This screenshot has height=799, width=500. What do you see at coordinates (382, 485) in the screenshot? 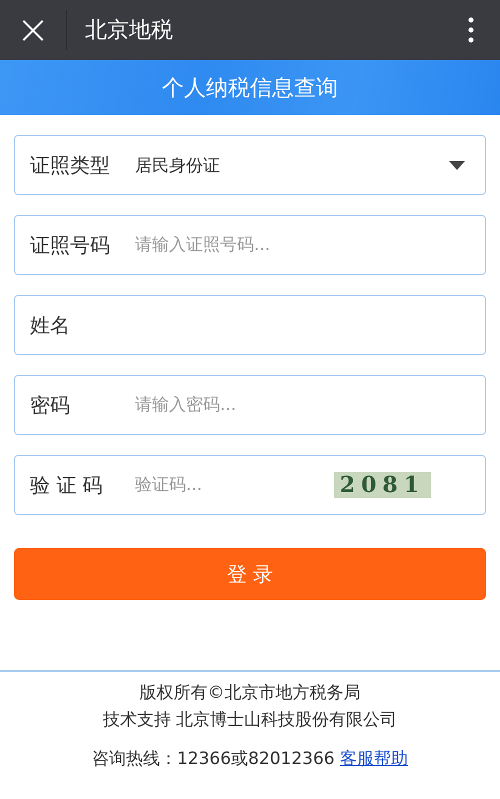
I see `captcha-image: 2081` at bounding box center [382, 485].